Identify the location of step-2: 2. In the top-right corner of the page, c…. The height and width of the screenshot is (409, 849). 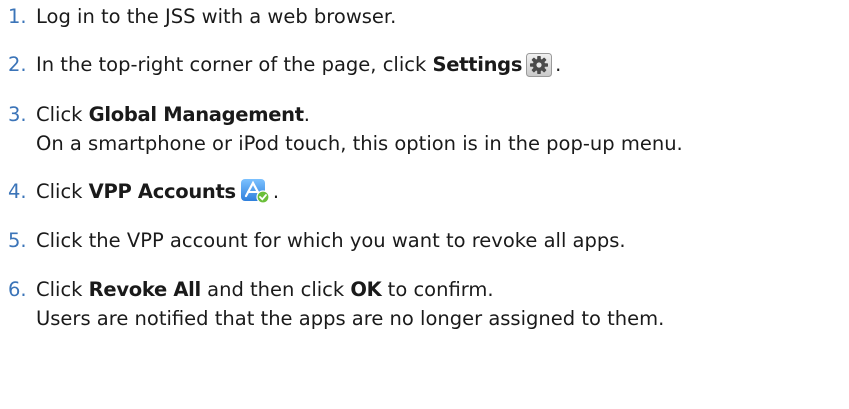
(284, 67).